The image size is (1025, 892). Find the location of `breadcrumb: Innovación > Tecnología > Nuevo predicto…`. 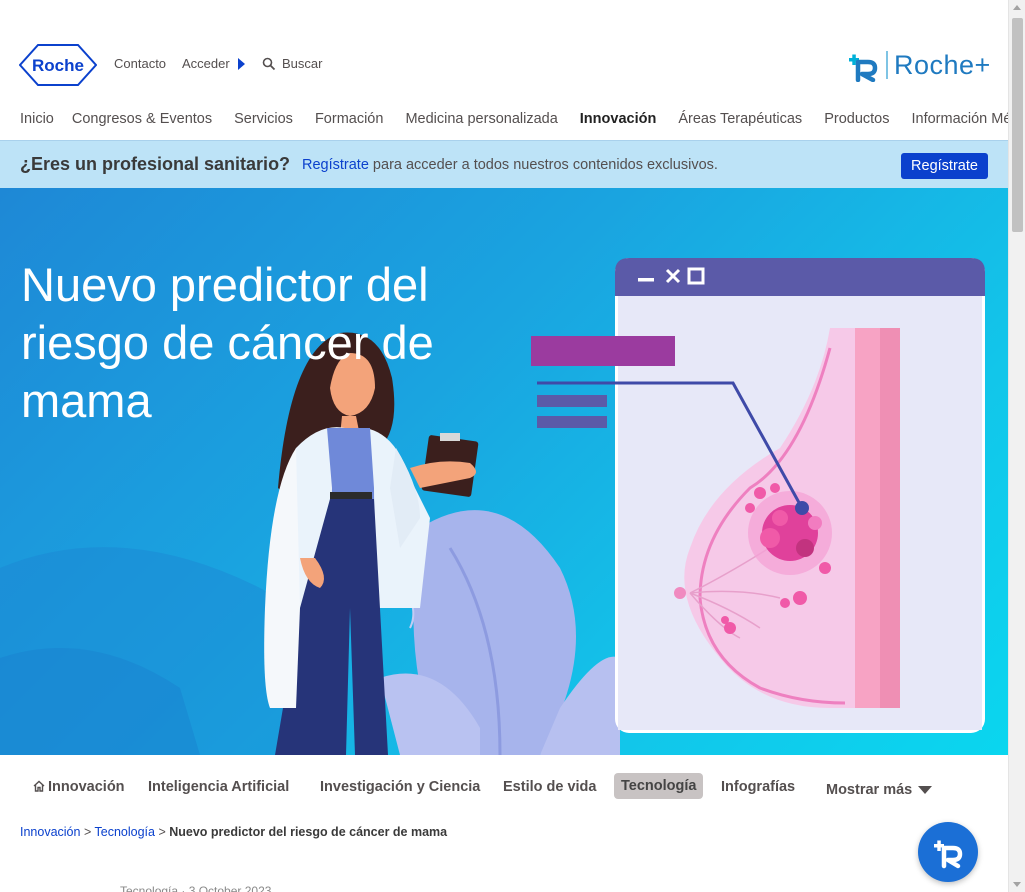

breadcrumb: Innovación > Tecnología > Nuevo predicto… is located at coordinates (233, 832).